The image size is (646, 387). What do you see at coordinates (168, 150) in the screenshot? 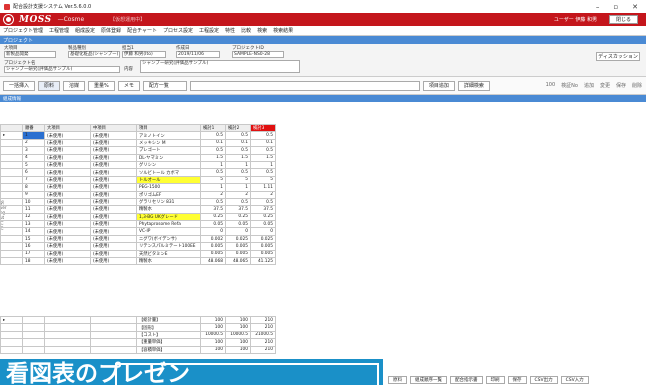
I see `cell-item: プレゴート` at bounding box center [168, 150].